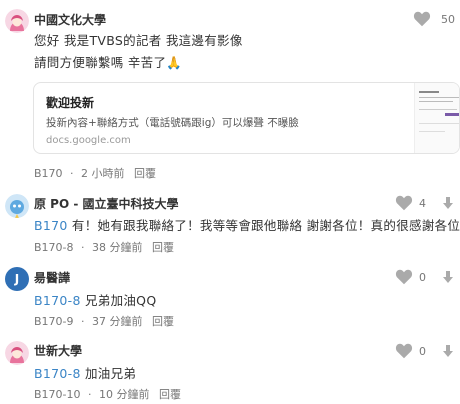  I want to click on floor-number: B170, so click(48, 173).